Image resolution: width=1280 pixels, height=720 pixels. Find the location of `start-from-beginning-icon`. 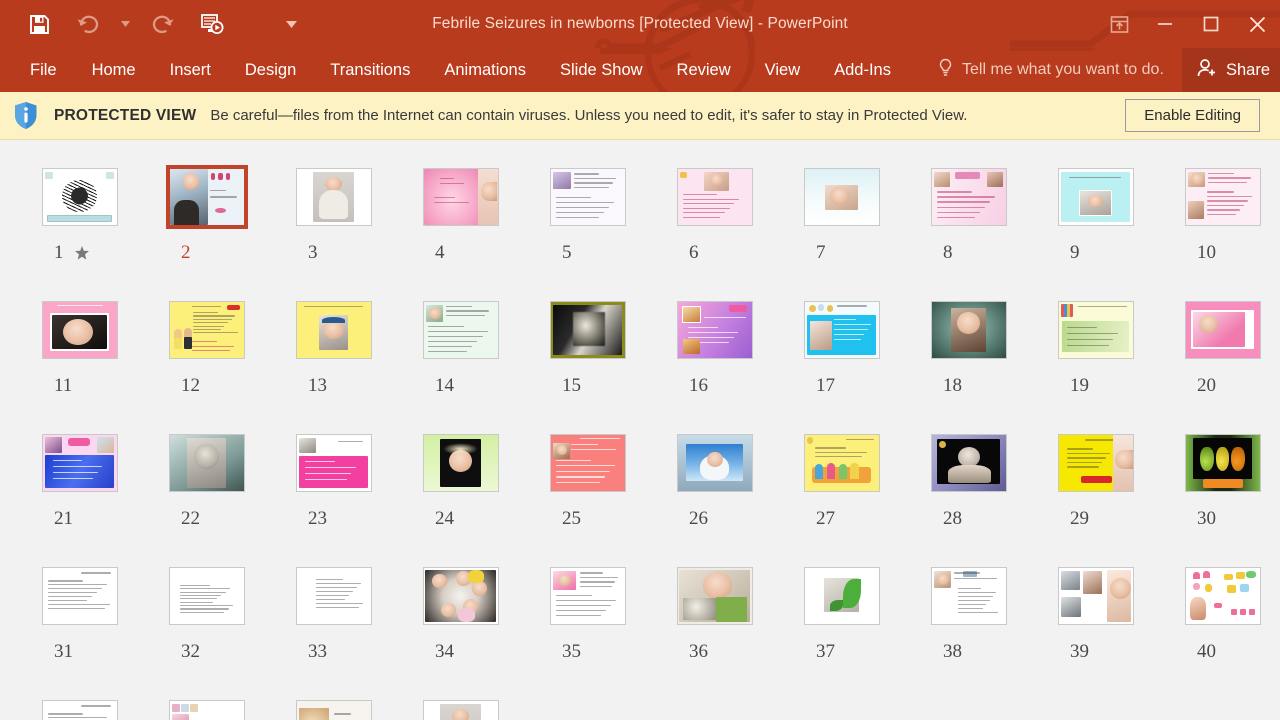

start-from-beginning-icon is located at coordinates (211, 24).